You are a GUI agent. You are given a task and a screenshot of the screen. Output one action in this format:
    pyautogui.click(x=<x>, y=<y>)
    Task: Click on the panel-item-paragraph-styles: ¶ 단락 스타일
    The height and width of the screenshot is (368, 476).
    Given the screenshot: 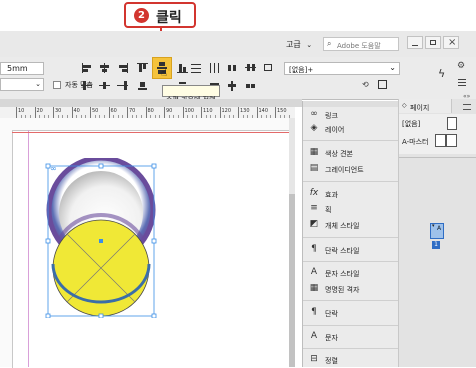 What is the action you would take?
    pyautogui.click(x=351, y=250)
    